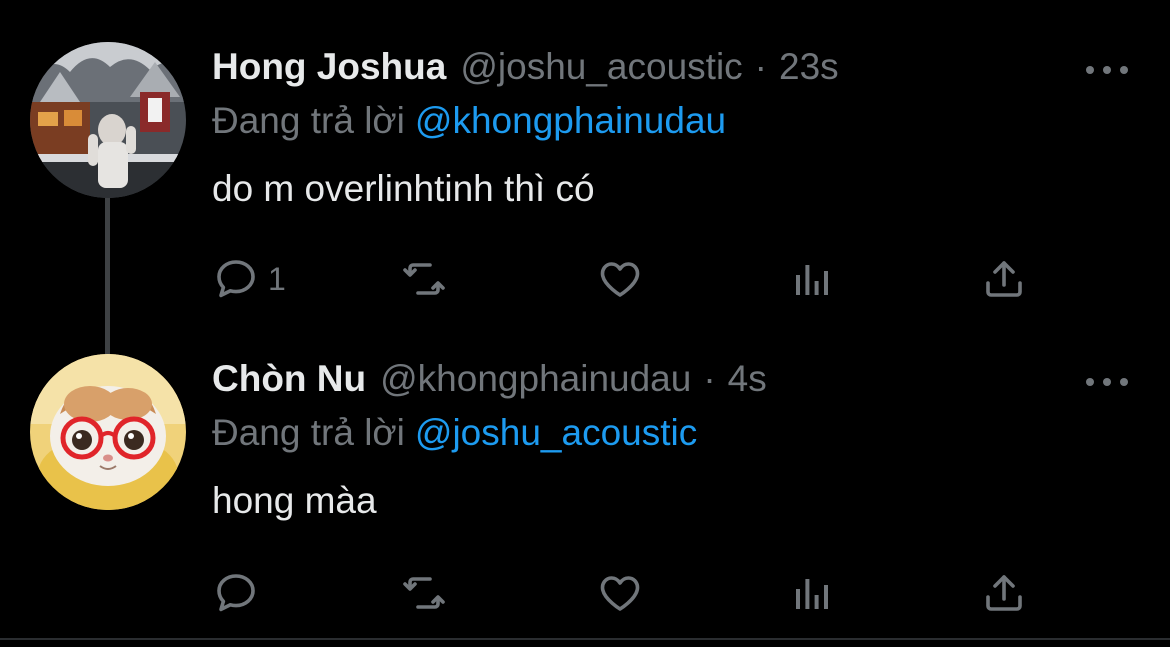  I want to click on tweet-text: hong màa, so click(294, 500).